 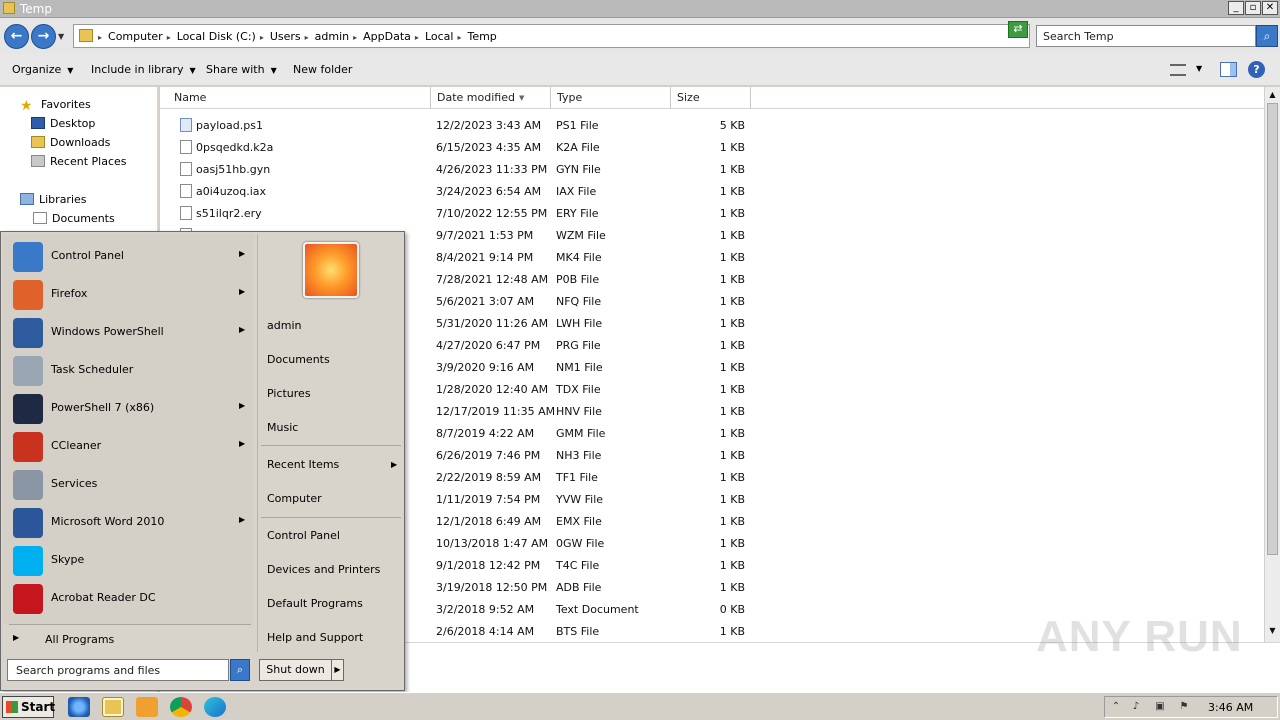 I want to click on breadcrumb-item: Local Disk (C:), so click(x=216, y=36).